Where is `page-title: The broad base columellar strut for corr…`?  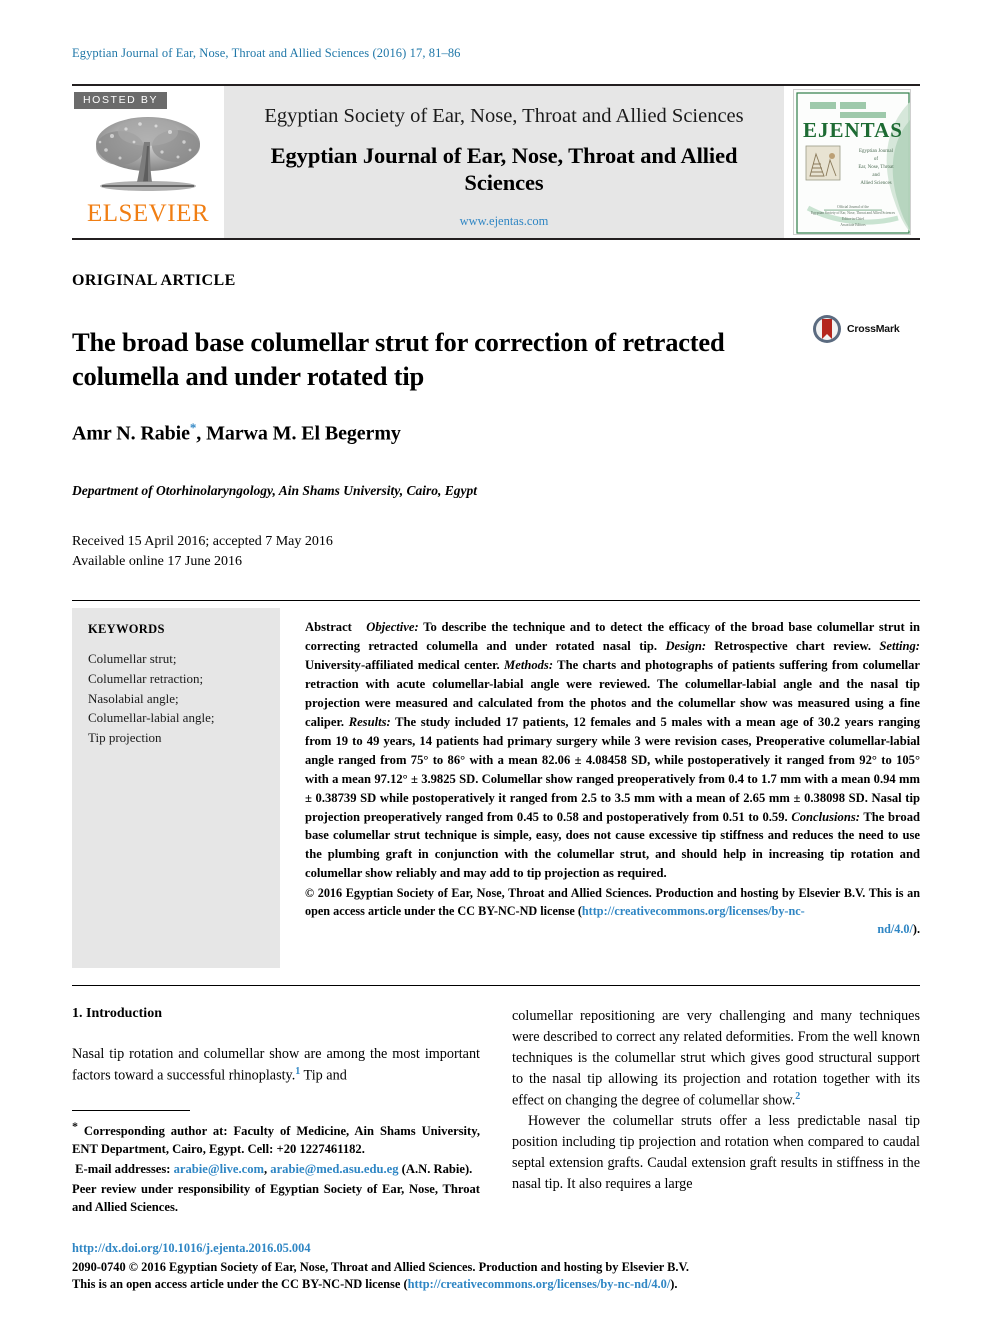 page-title: The broad base columellar strut for corr… is located at coordinates (398, 358).